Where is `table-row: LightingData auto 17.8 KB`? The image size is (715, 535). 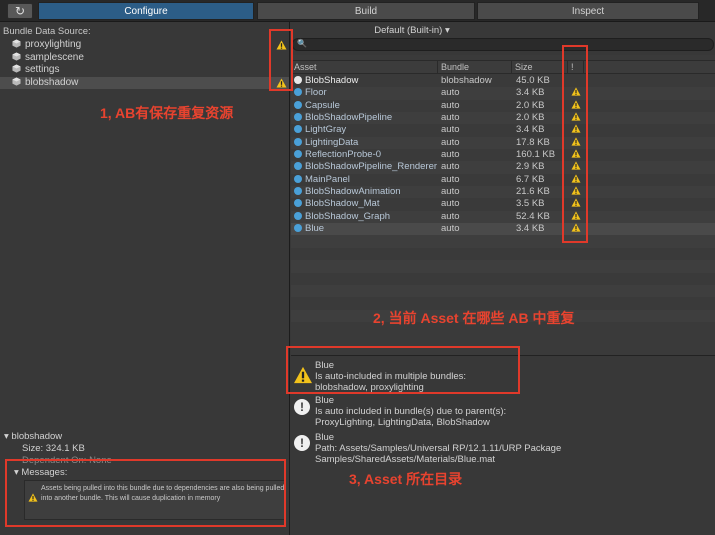
table-row: LightingData auto 17.8 KB is located at coordinates (503, 143).